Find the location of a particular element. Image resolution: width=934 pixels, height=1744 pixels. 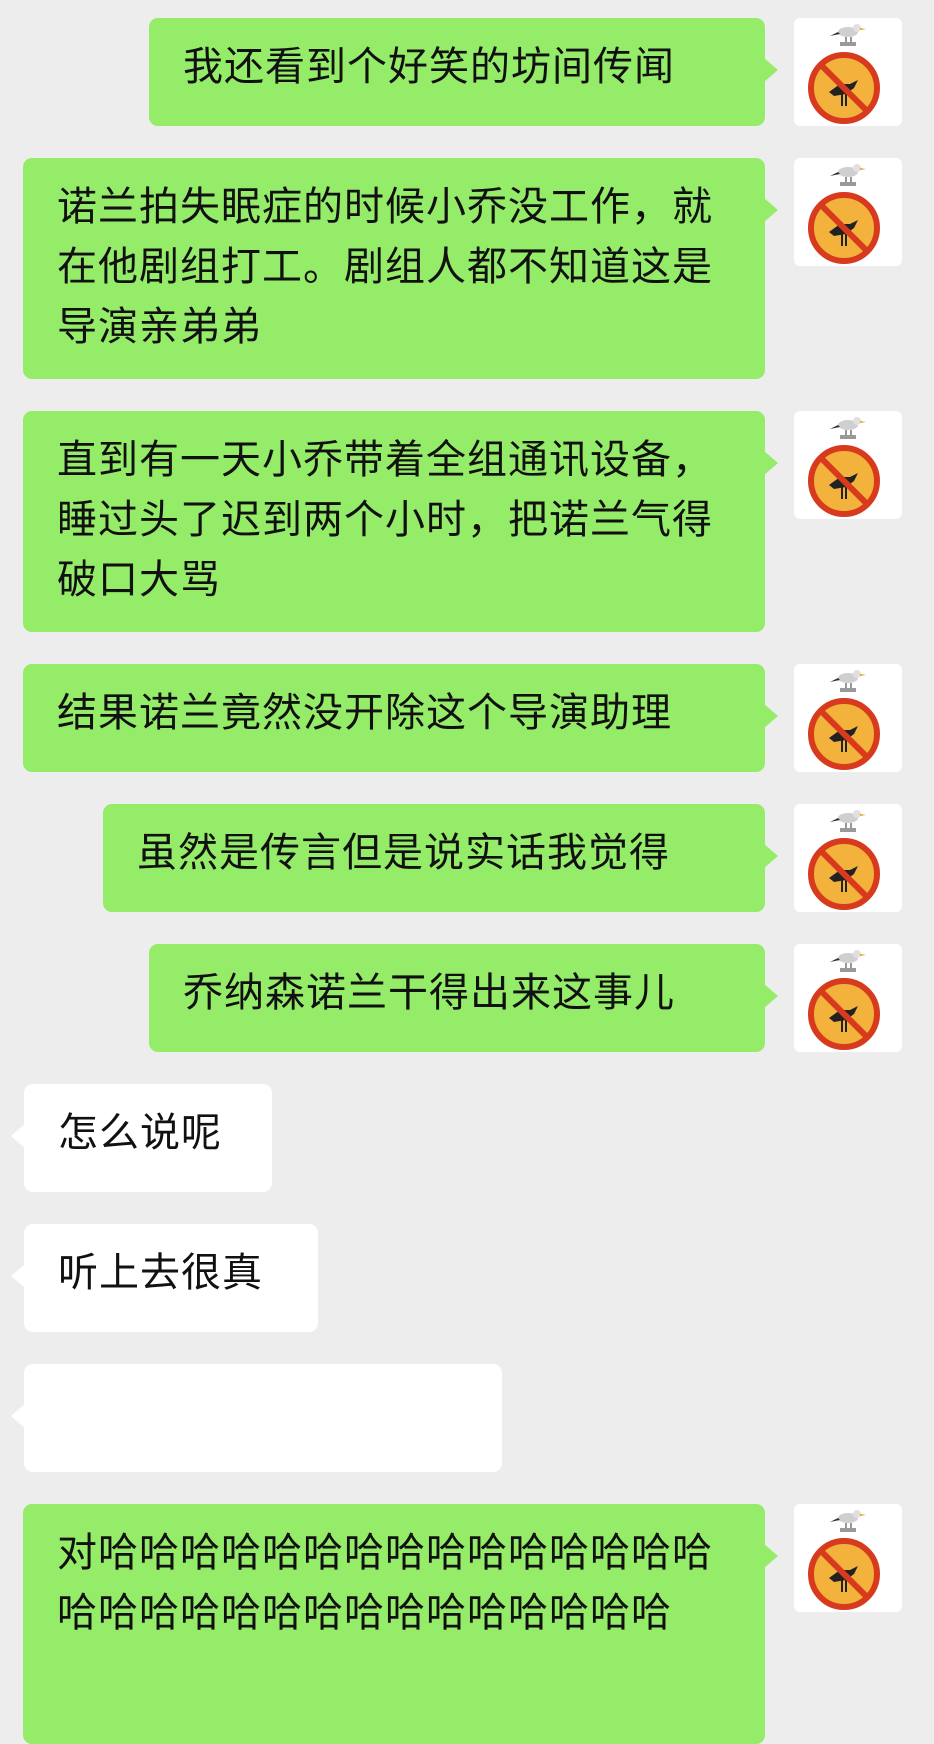

message-row: 听上去很真 is located at coordinates (467, 1278).